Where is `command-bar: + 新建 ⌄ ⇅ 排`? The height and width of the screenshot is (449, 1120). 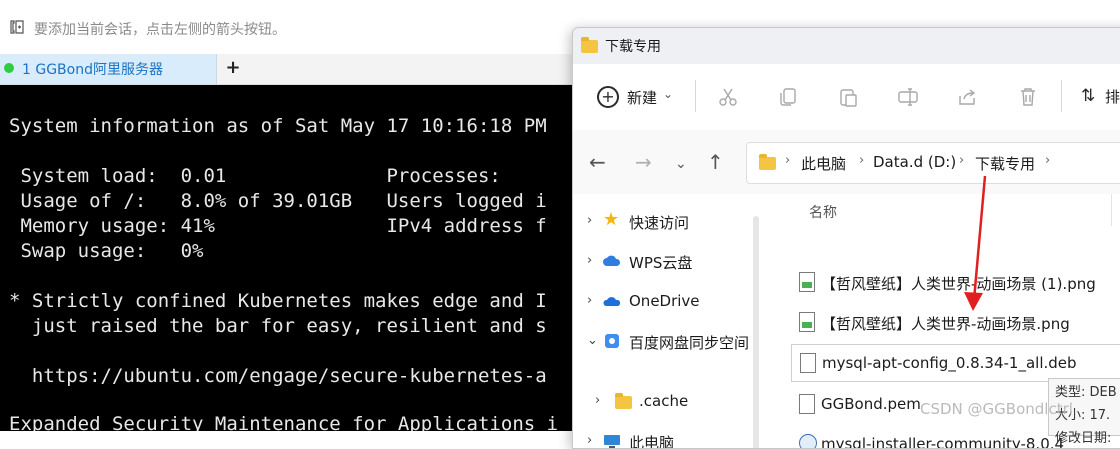
command-bar: + 新建 ⌄ ⇅ 排 is located at coordinates (846, 97).